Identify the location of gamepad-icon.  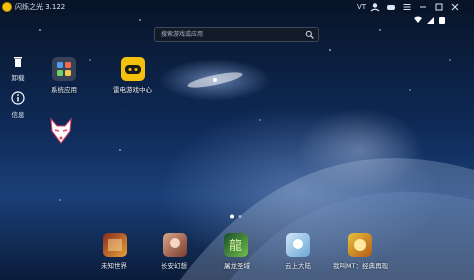
(391, 7).